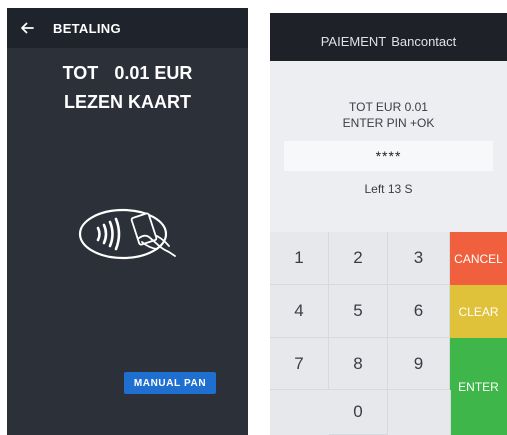 The image size is (507, 435). Describe the element at coordinates (388, 107) in the screenshot. I see `amount-line: TOT EUR 0.01` at that location.